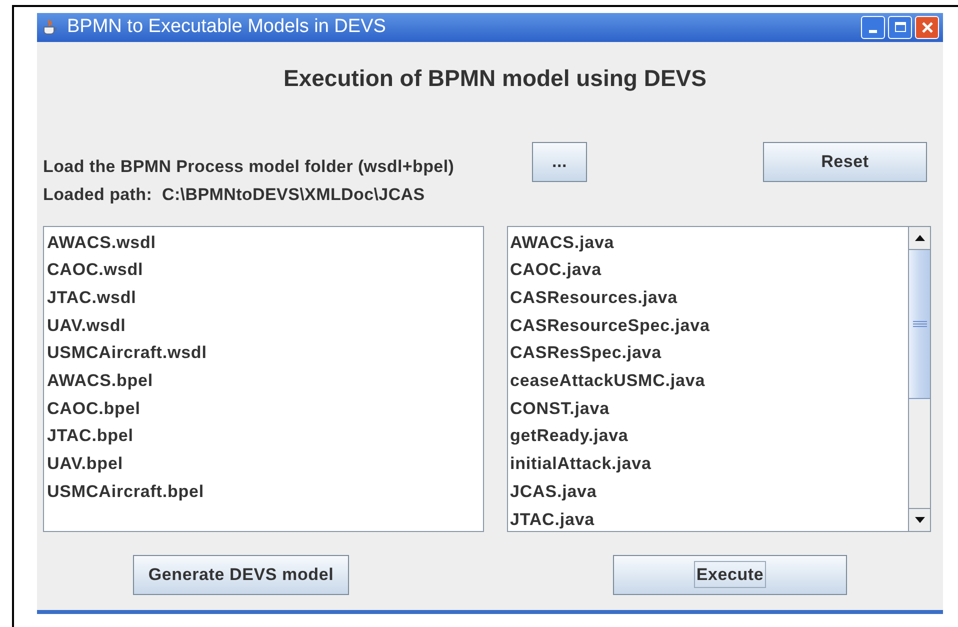 The height and width of the screenshot is (627, 958). Describe the element at coordinates (226, 27) in the screenshot. I see `window-title: BPMN to Executable Models in DEVS` at that location.